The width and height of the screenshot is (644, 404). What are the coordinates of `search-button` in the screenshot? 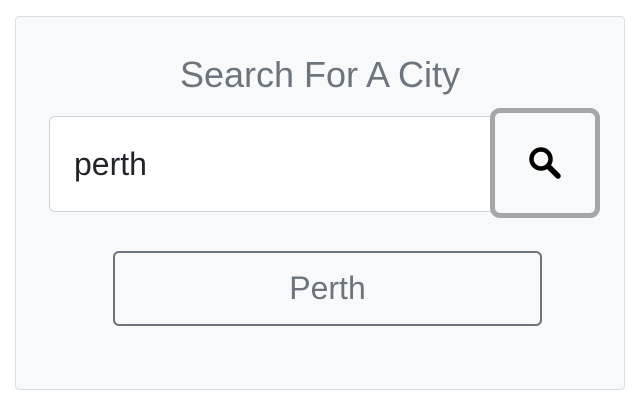 It's located at (545, 163).